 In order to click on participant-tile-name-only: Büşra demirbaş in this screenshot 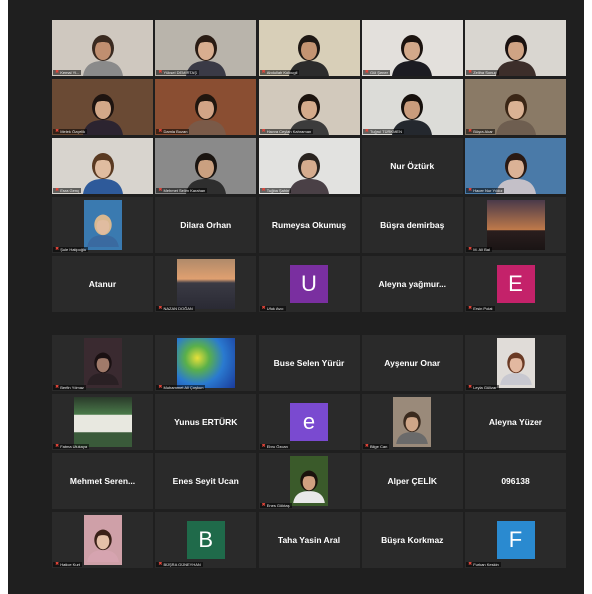, I will do `click(412, 225)`.